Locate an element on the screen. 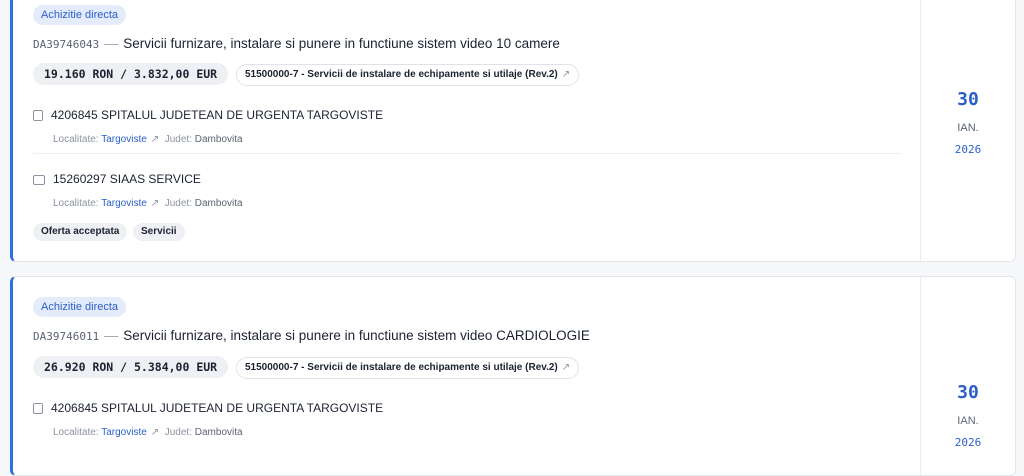 The width and height of the screenshot is (1024, 476). supplier: 15260297 SIAAS SERVICE is located at coordinates (117, 179).